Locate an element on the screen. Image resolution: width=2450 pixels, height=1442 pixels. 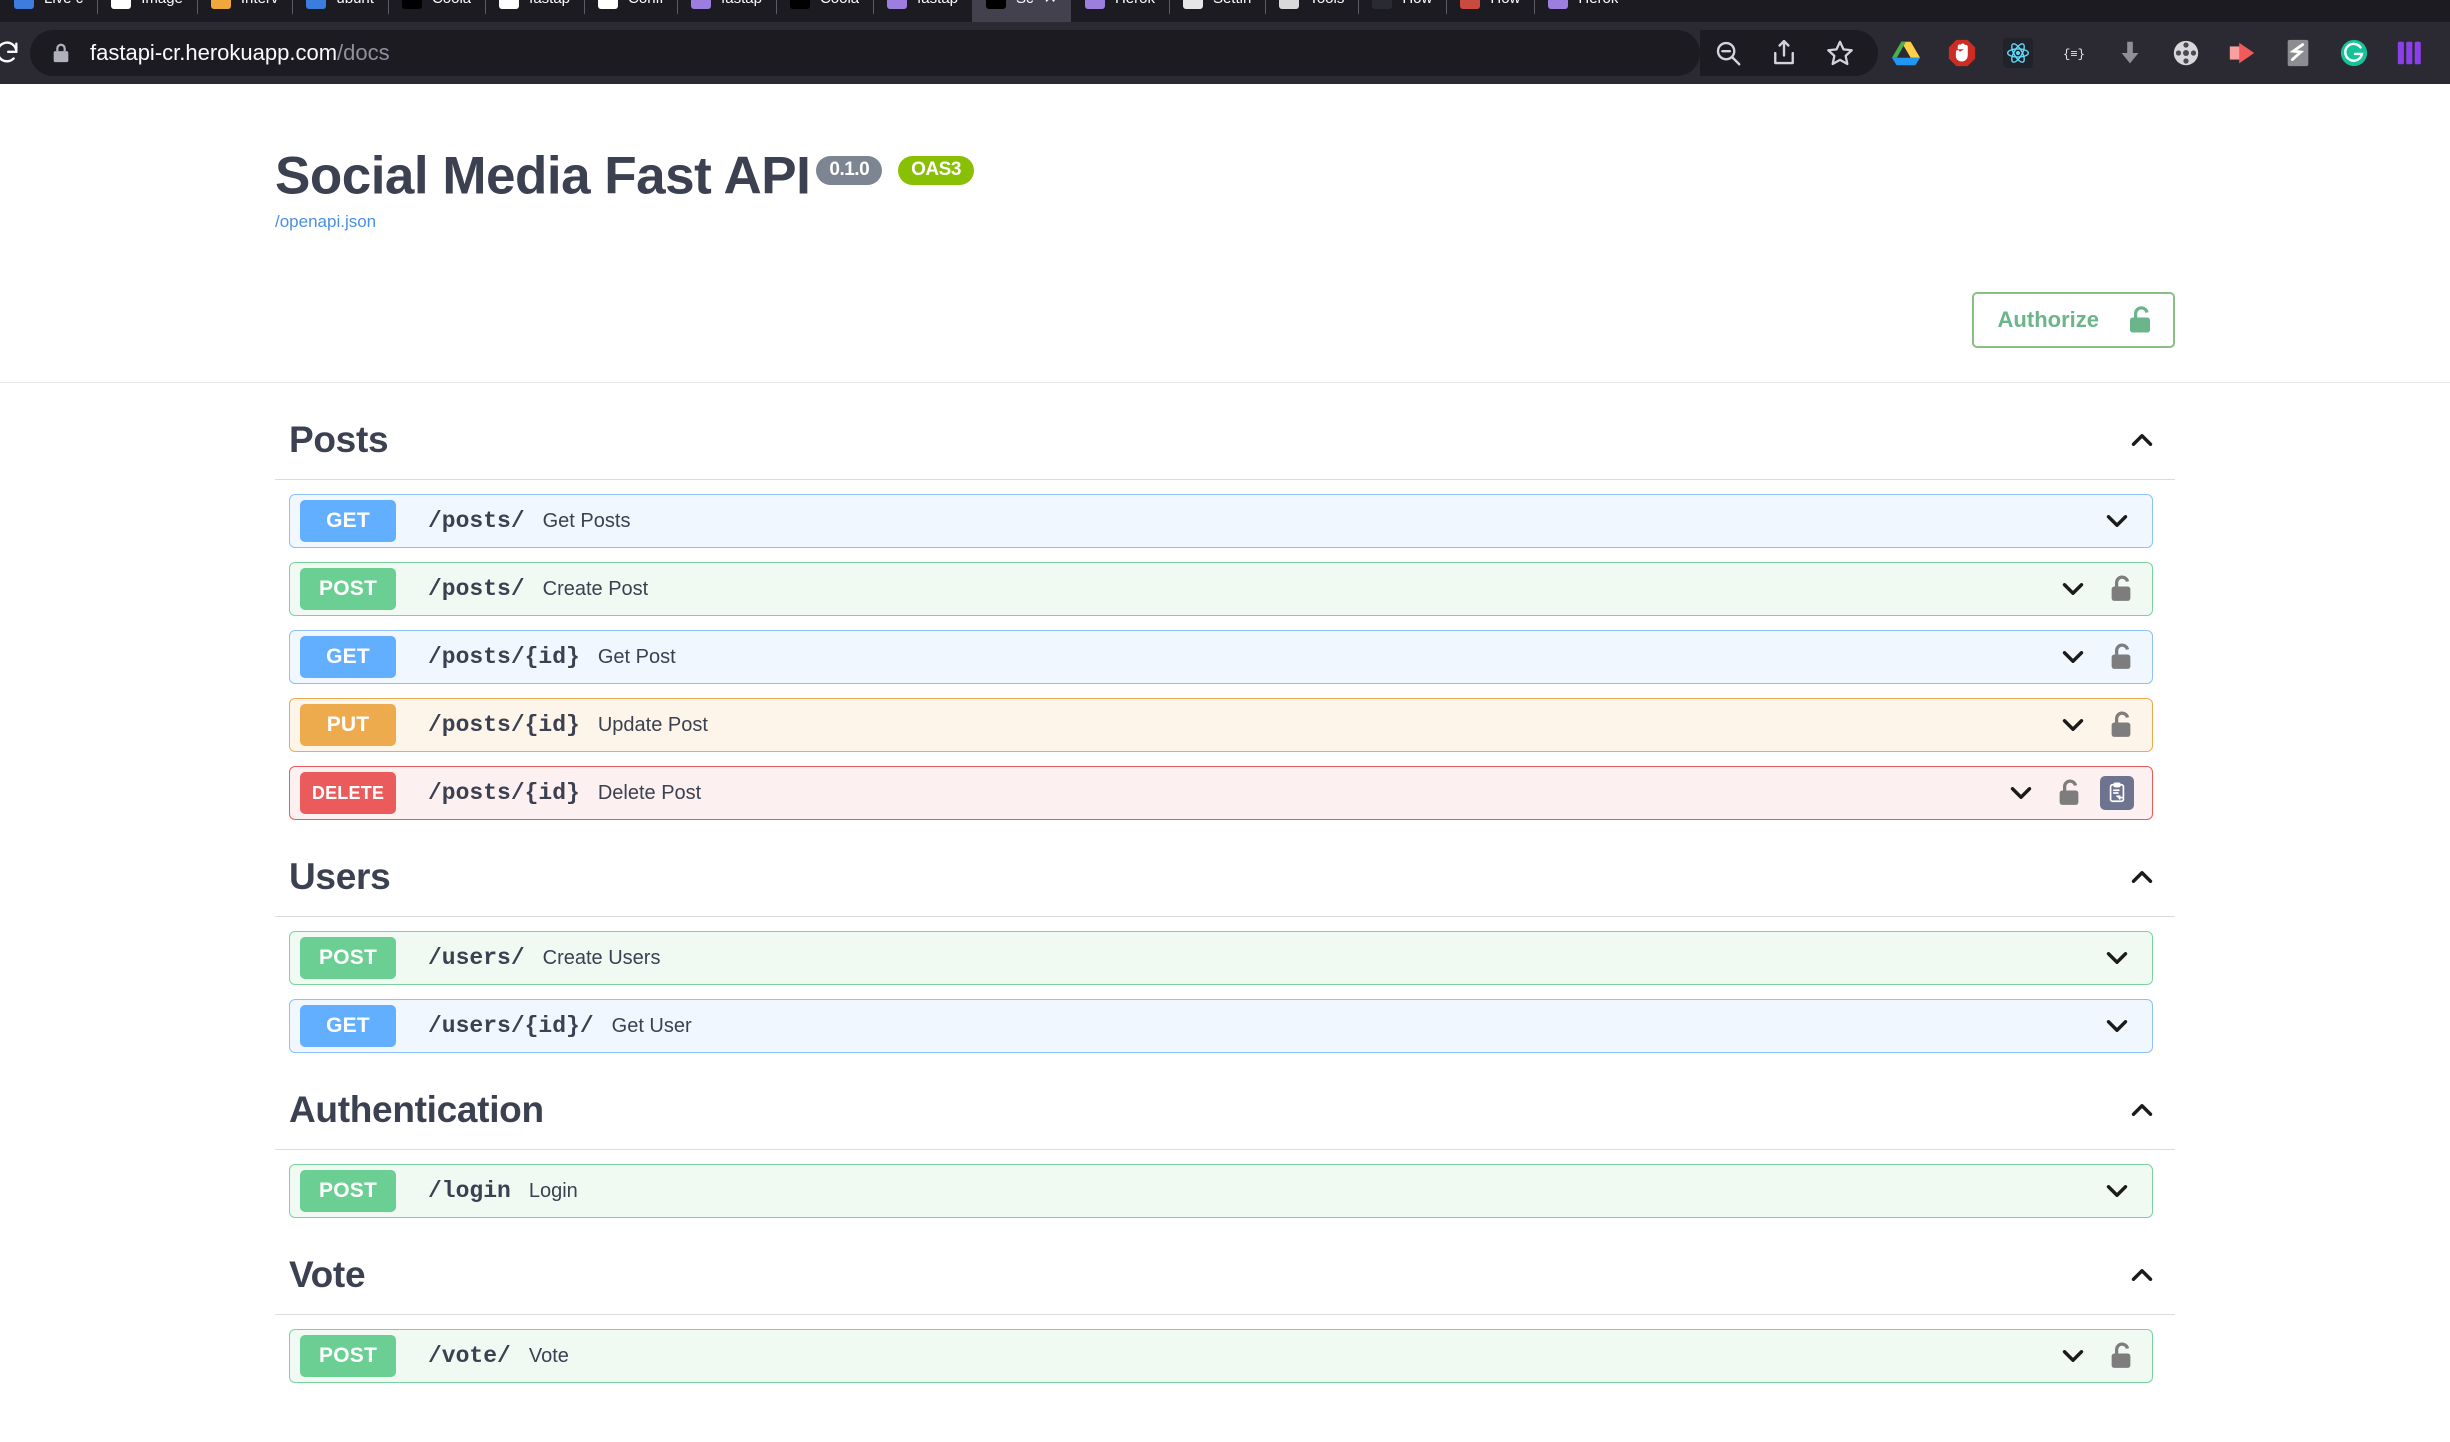
tag-header-users: Users is located at coordinates (1225, 876).